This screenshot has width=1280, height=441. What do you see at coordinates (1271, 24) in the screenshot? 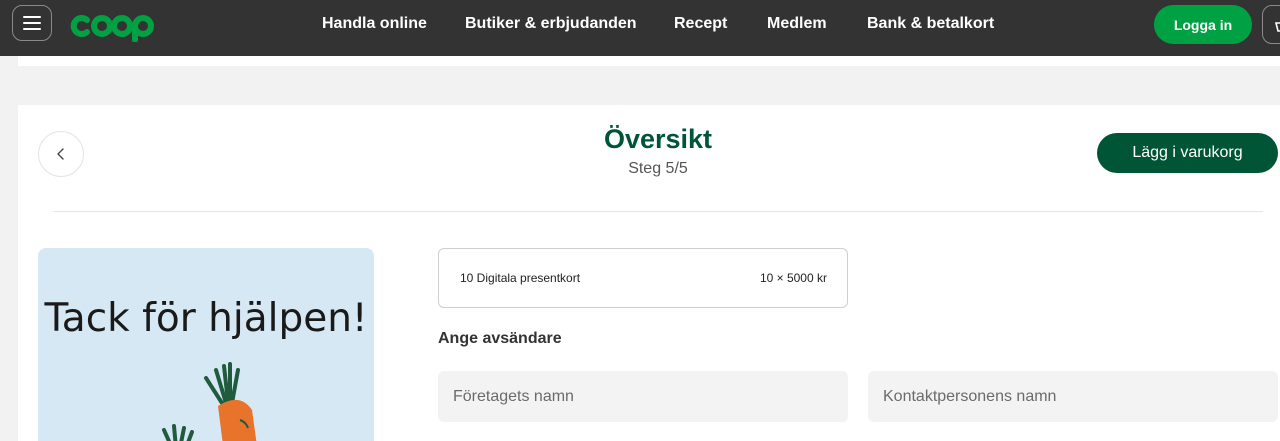
I see `cart-button` at bounding box center [1271, 24].